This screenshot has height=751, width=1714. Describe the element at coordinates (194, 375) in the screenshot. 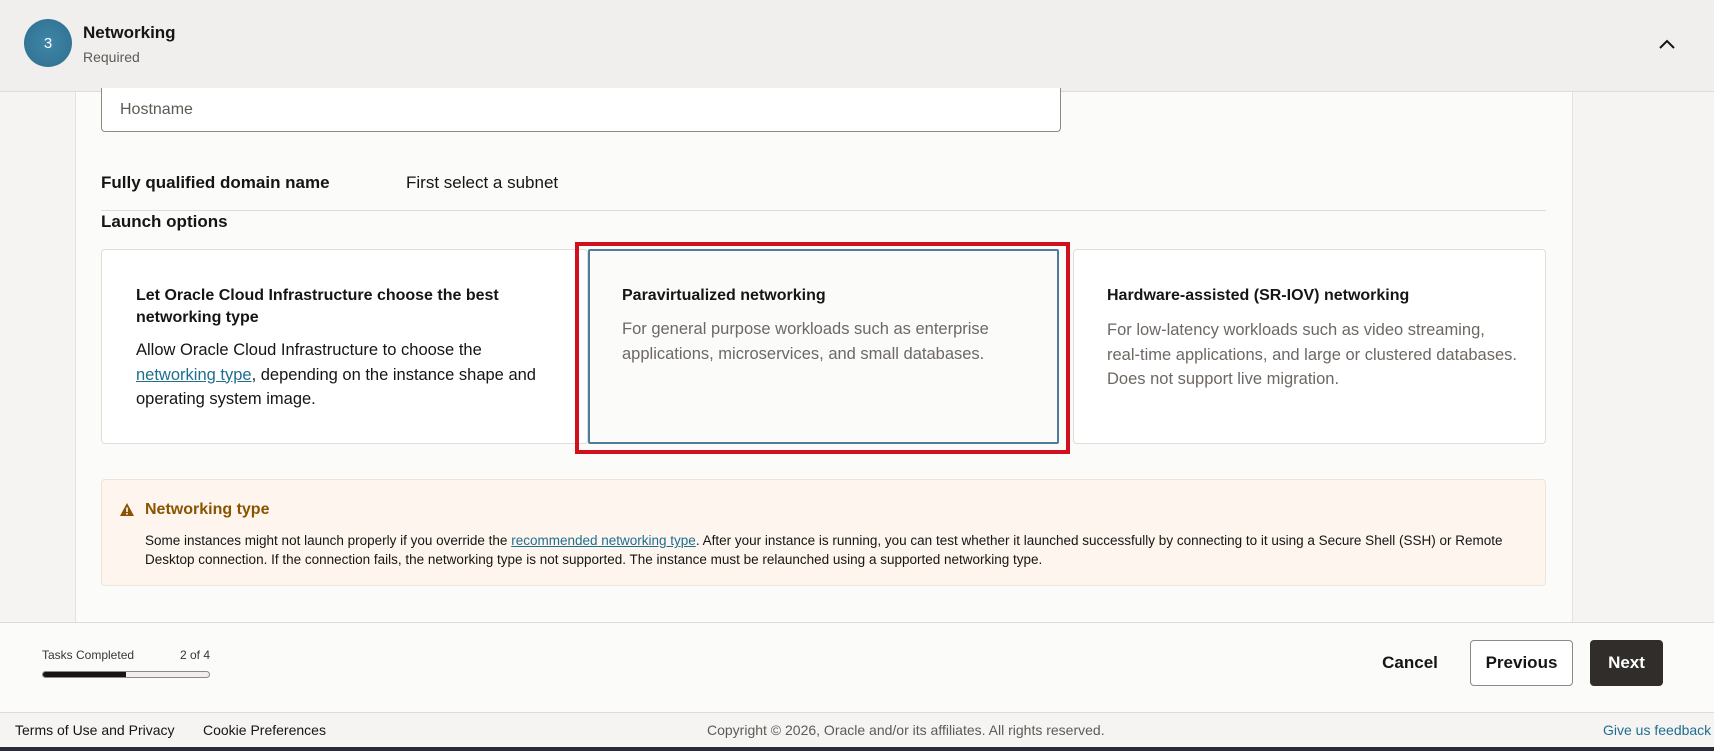

I see `networking-type-link: networking type` at that location.